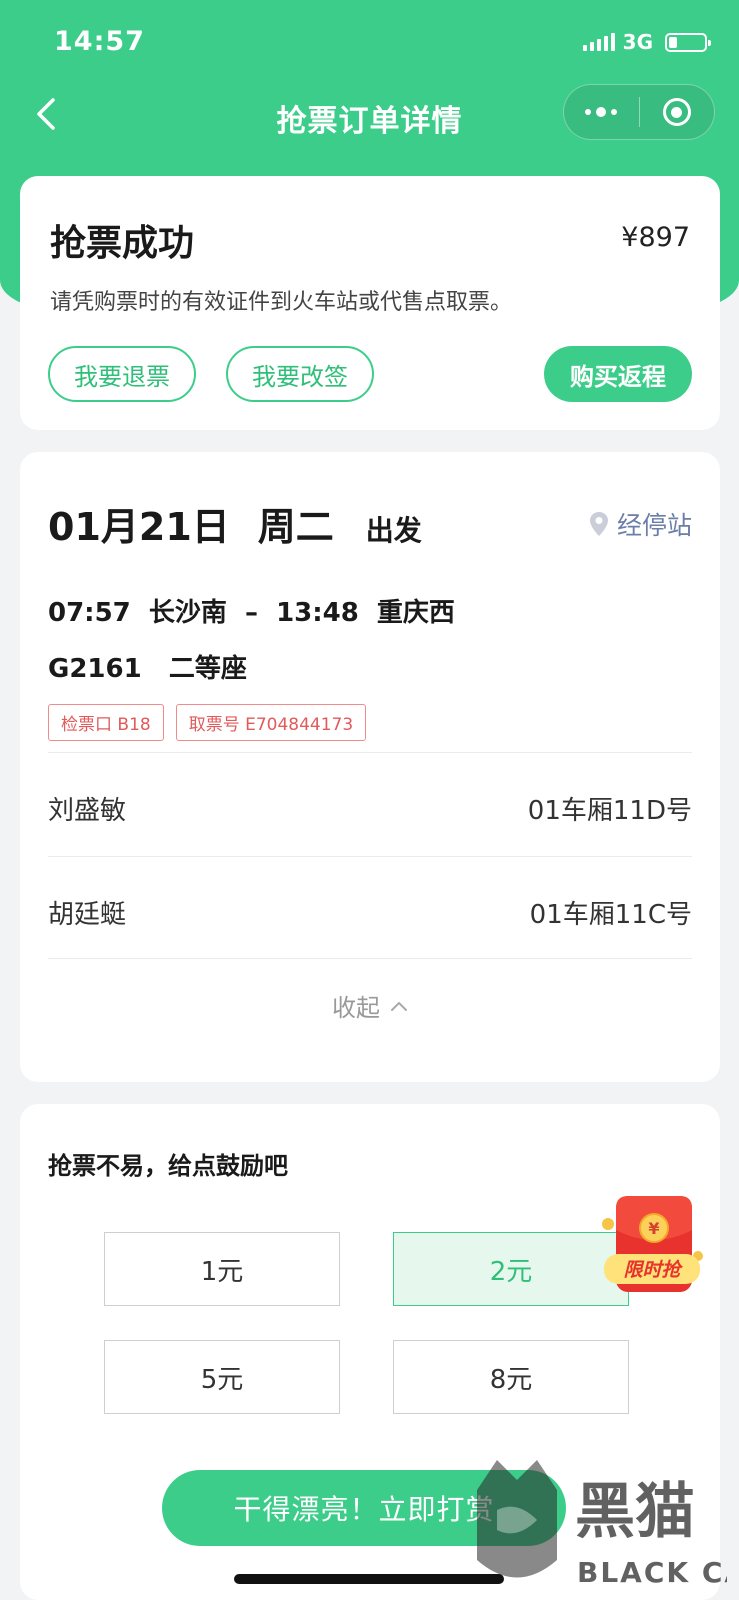  Describe the element at coordinates (281, 302) in the screenshot. I see `pickup-note: 请凭购票时的有效证件到火车站或代售点取票。` at that location.